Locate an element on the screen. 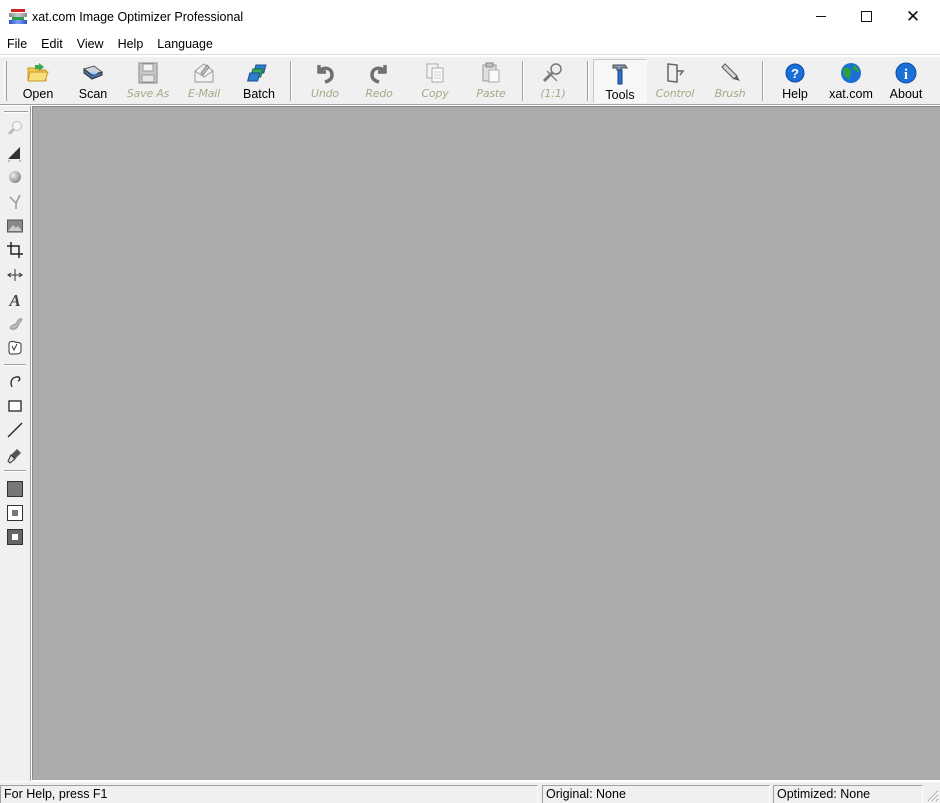 This screenshot has width=940, height=803. control-button: Control is located at coordinates (675, 81).